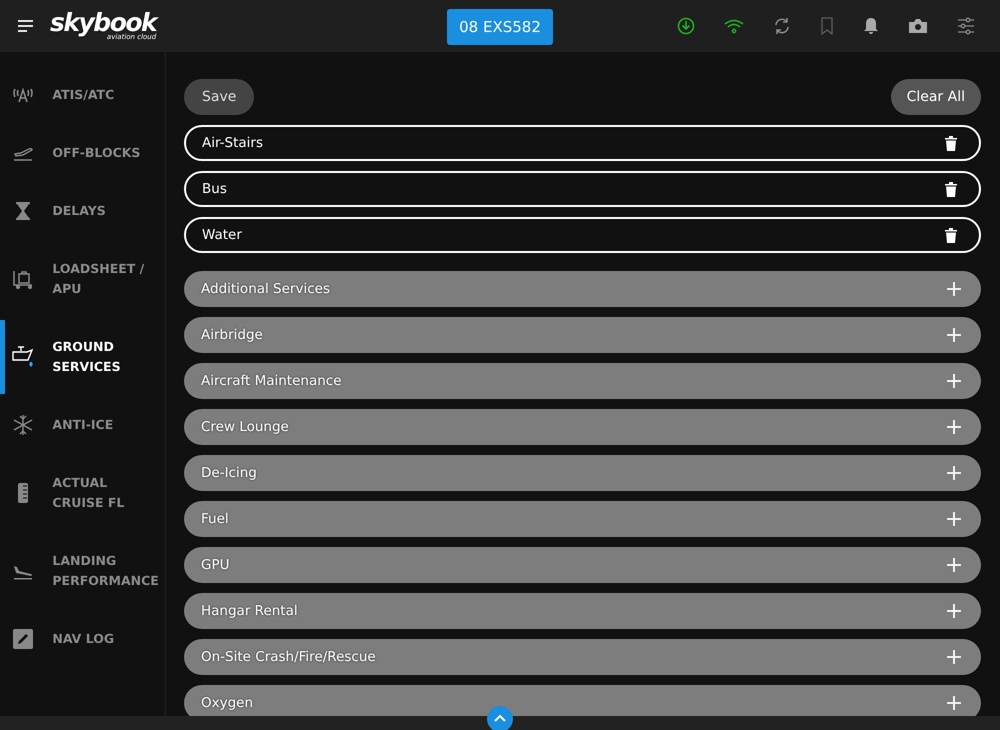 This screenshot has width=1000, height=730. I want to click on sidebar-item: DELAYS, so click(82, 211).